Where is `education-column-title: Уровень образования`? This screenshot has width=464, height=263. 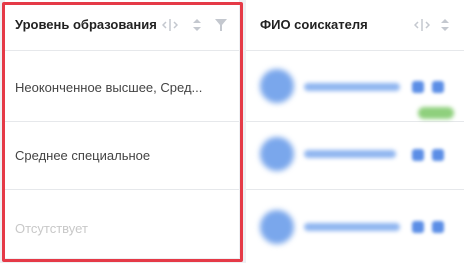
education-column-title: Уровень образования is located at coordinates (86, 24).